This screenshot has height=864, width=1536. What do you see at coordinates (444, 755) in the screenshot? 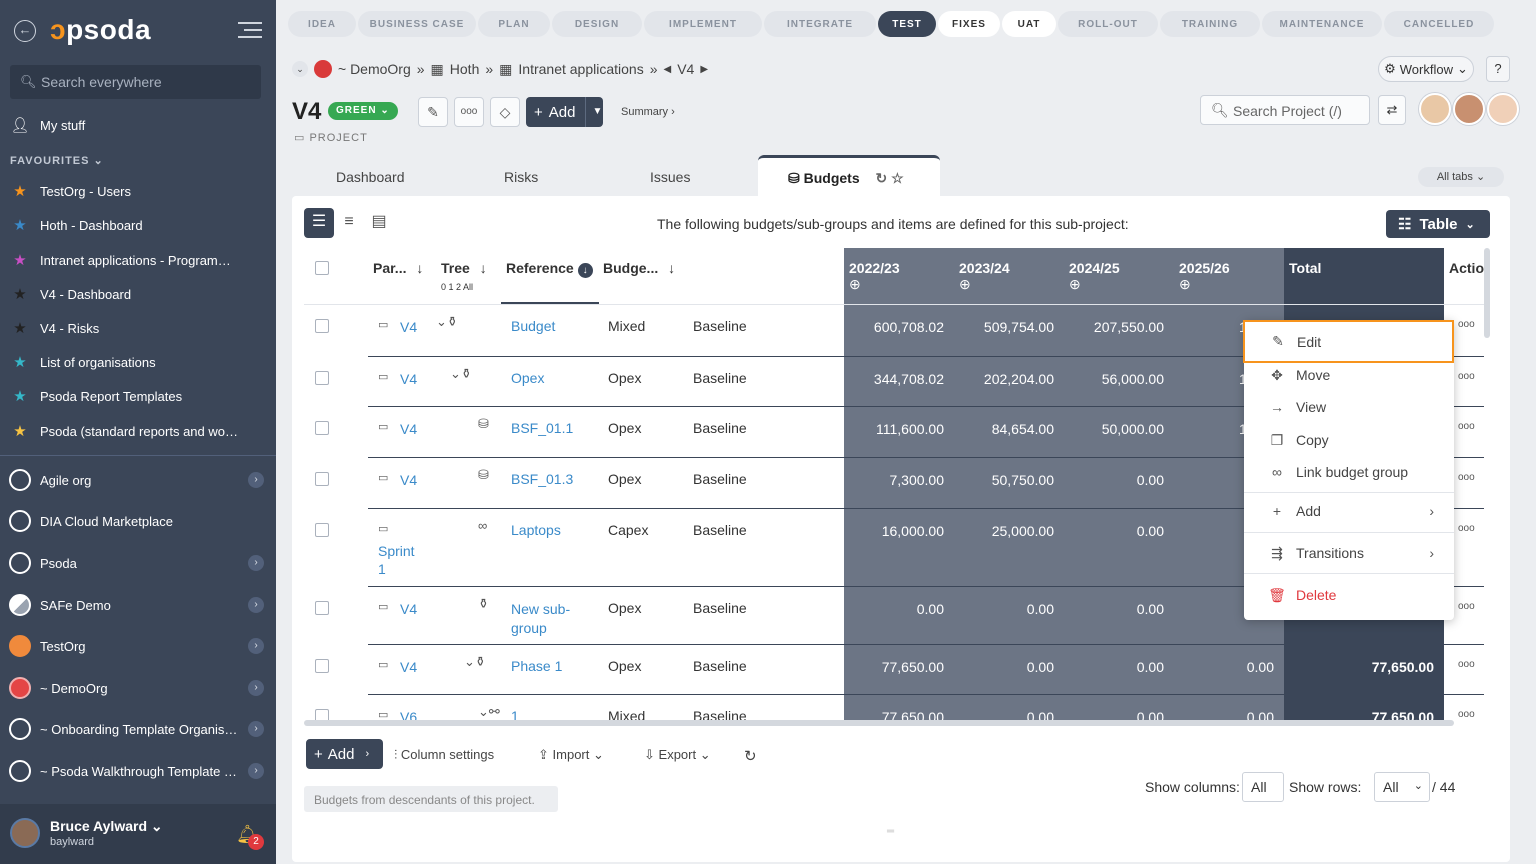
I see `column-settings-button: ⫶ Column settings` at bounding box center [444, 755].